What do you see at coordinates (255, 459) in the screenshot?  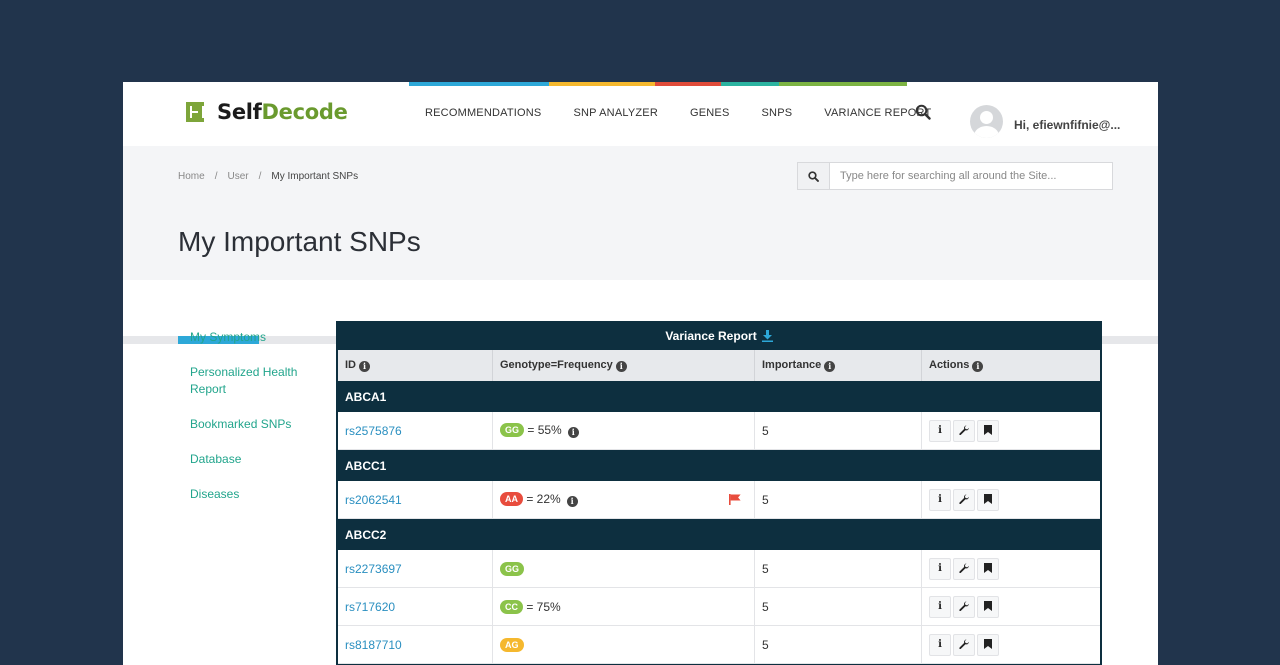 I see `sidebar-item-database: Database` at bounding box center [255, 459].